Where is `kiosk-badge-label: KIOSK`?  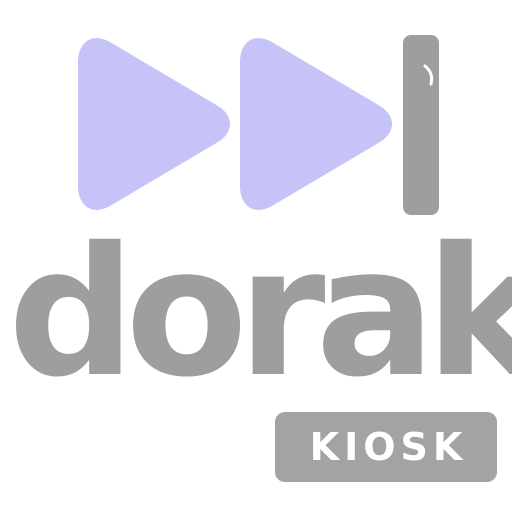 kiosk-badge-label: KIOSK is located at coordinates (388, 447).